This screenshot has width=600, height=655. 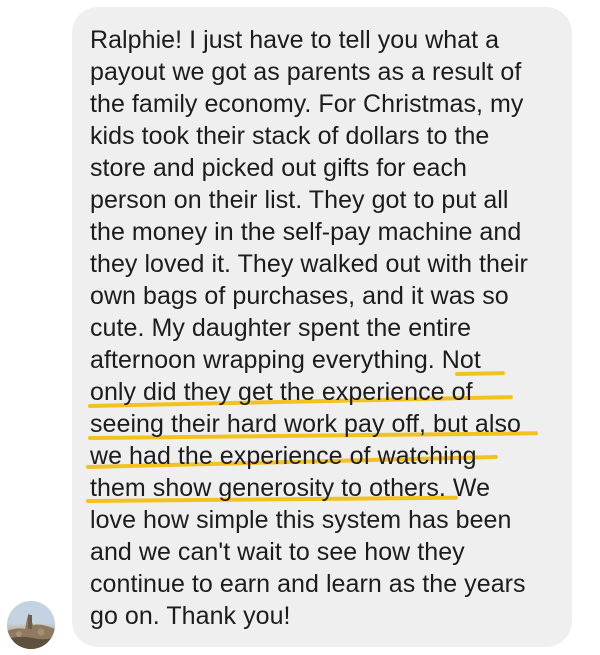 What do you see at coordinates (299, 296) in the screenshot?
I see `message-line: own bags of purchases, and it was so` at bounding box center [299, 296].